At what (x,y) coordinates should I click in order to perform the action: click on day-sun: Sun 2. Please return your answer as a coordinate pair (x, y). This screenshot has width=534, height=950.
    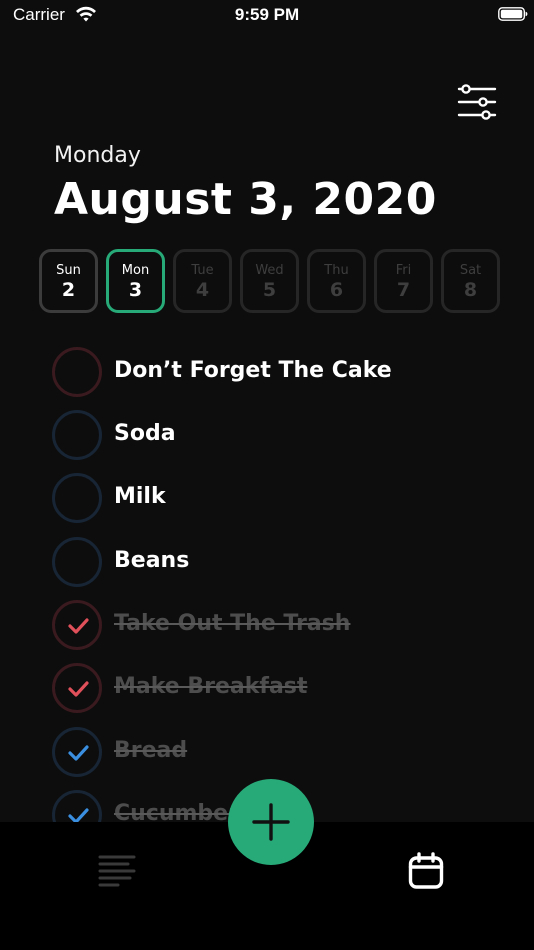
    Looking at the image, I should click on (68, 281).